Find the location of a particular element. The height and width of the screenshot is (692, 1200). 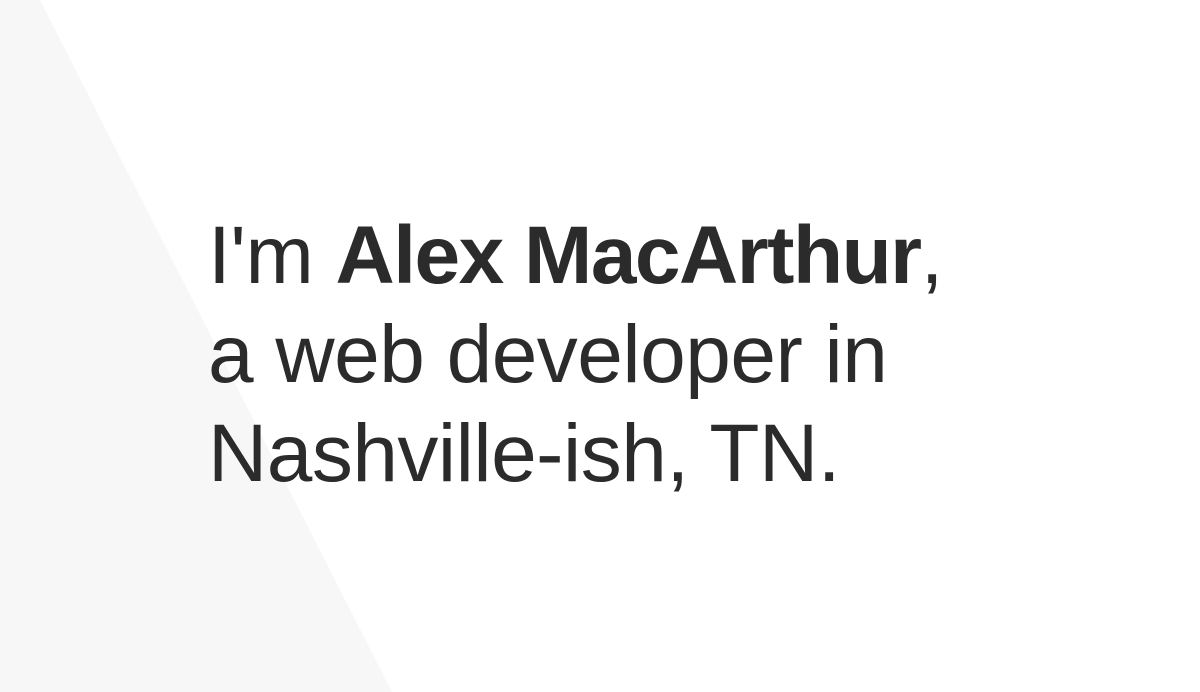

intro-line-2: a web developer in is located at coordinates (548, 354).